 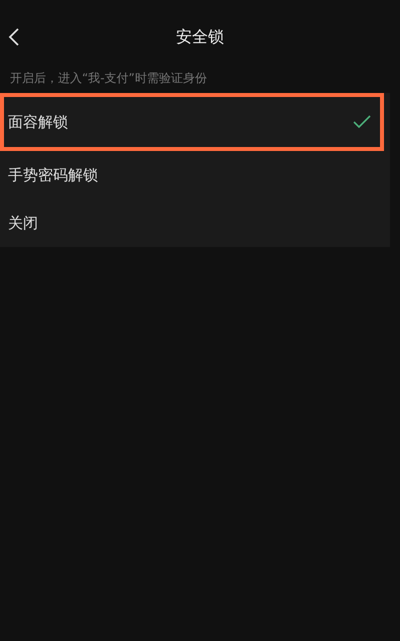 What do you see at coordinates (200, 37) in the screenshot?
I see `page-title: 安全锁` at bounding box center [200, 37].